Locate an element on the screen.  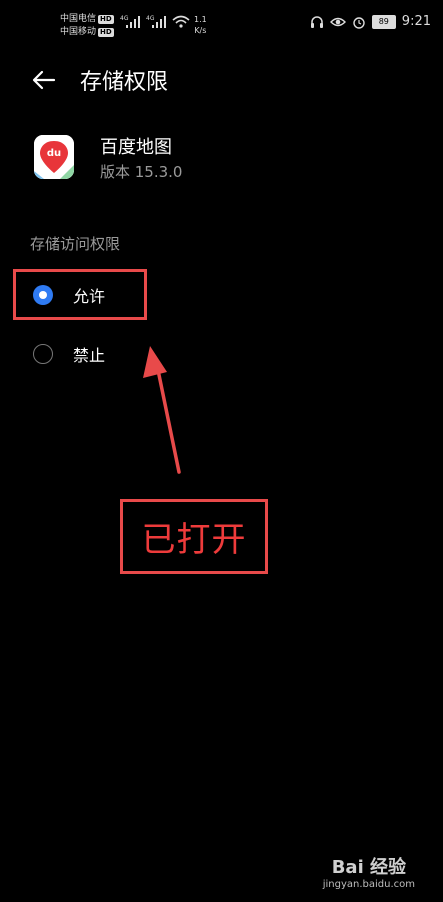
svg-text: du is located at coordinates (54, 153).